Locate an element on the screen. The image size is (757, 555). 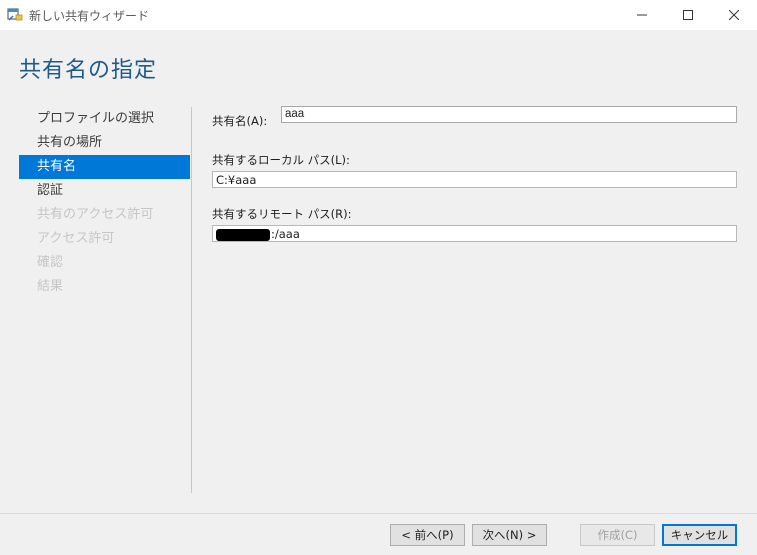
close-icon is located at coordinates (734, 15).